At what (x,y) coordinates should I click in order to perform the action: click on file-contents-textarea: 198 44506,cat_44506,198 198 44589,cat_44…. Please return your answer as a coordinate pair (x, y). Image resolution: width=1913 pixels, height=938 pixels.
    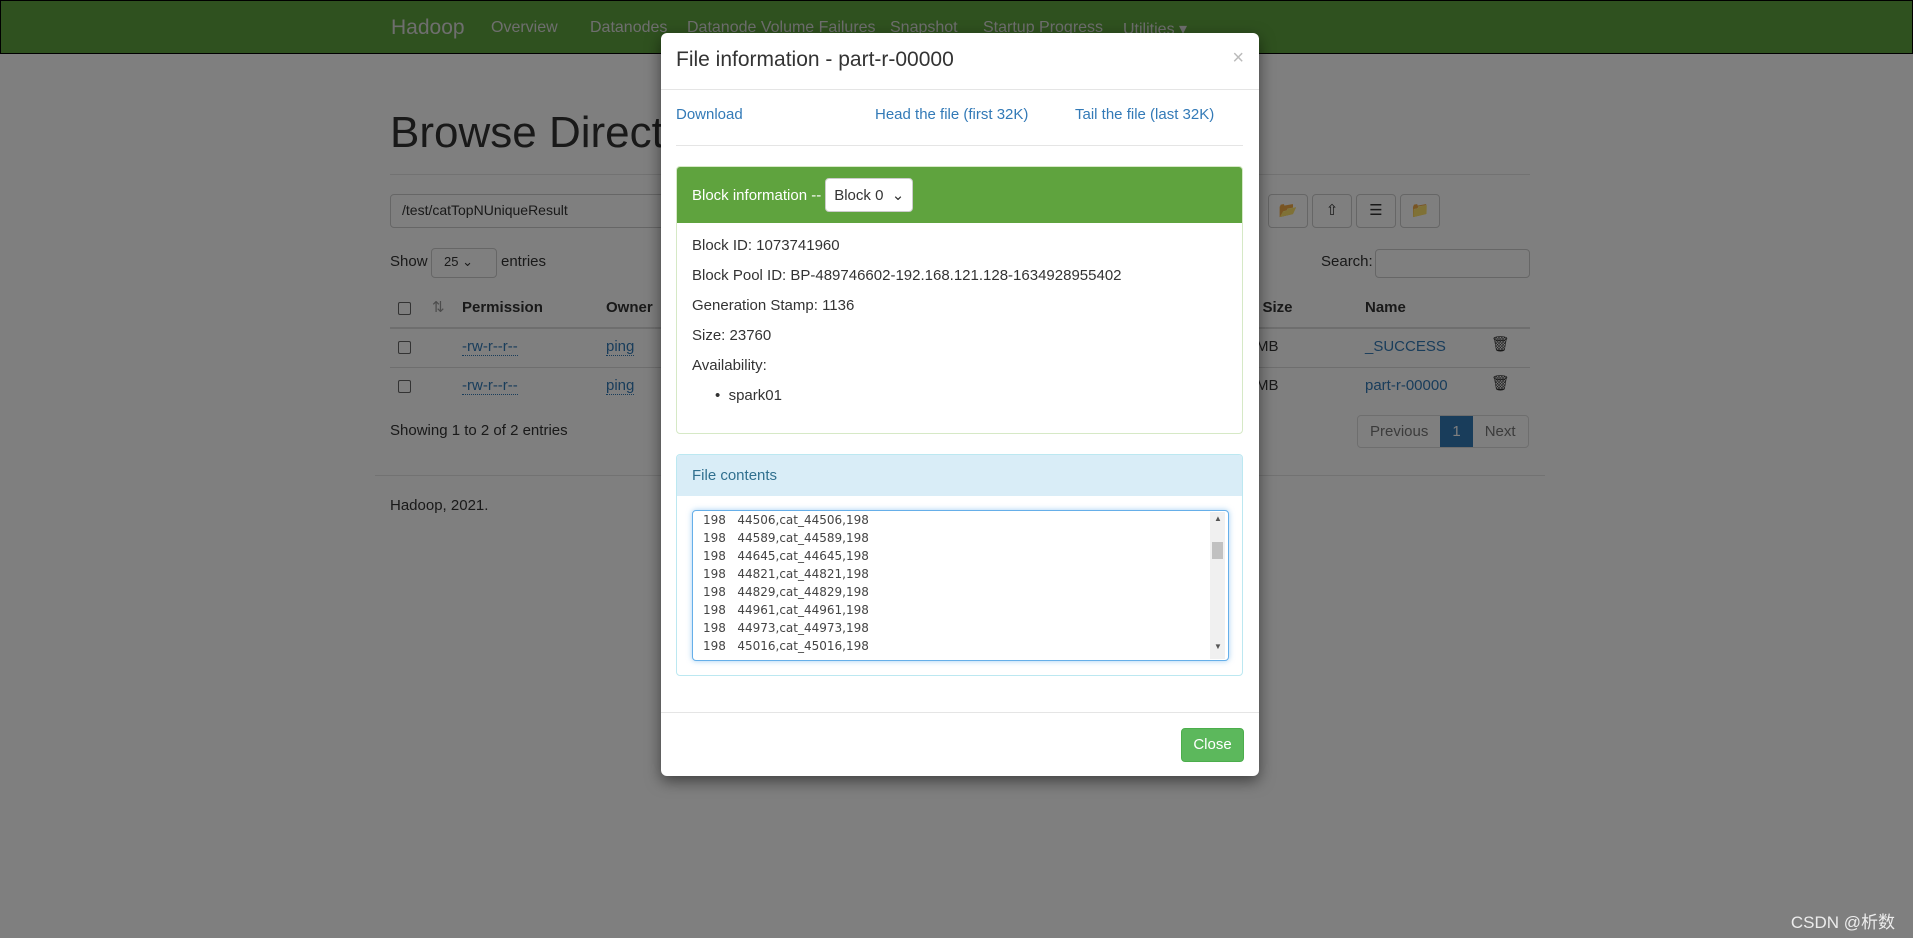
    Looking at the image, I should click on (960, 585).